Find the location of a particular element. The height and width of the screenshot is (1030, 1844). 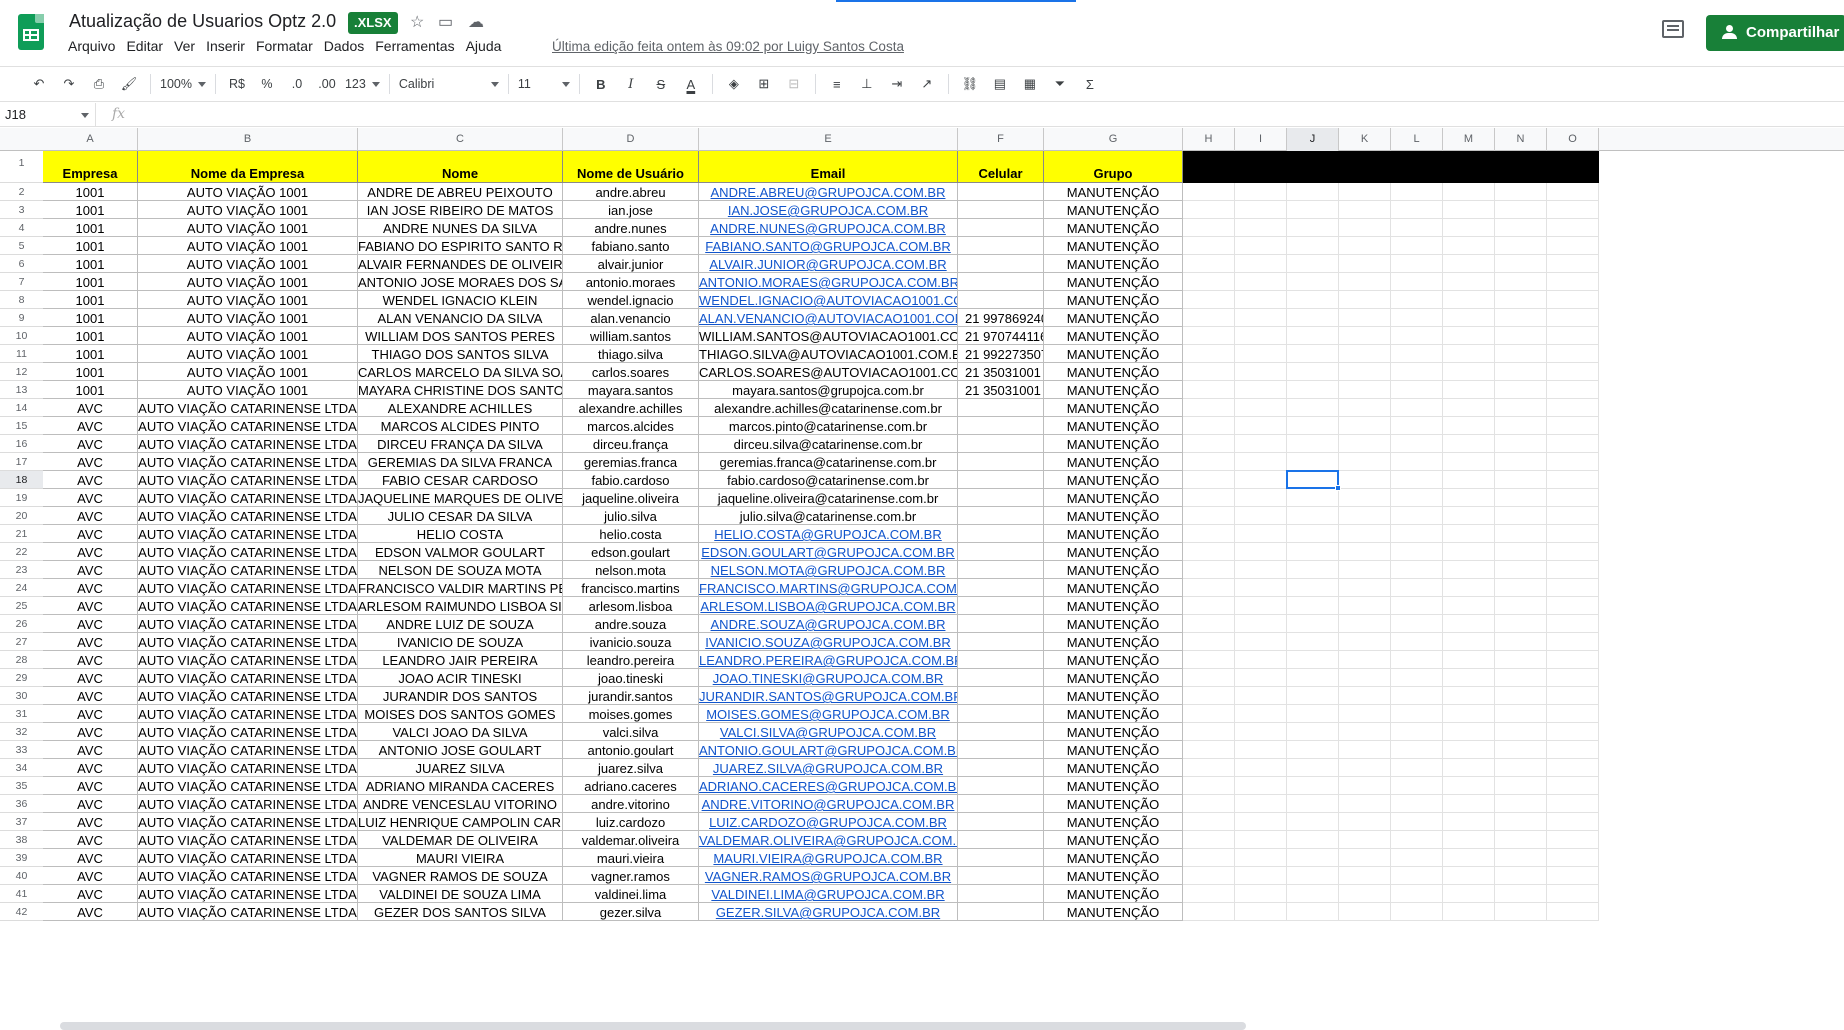

row-header-20: 20 is located at coordinates (21, 516).